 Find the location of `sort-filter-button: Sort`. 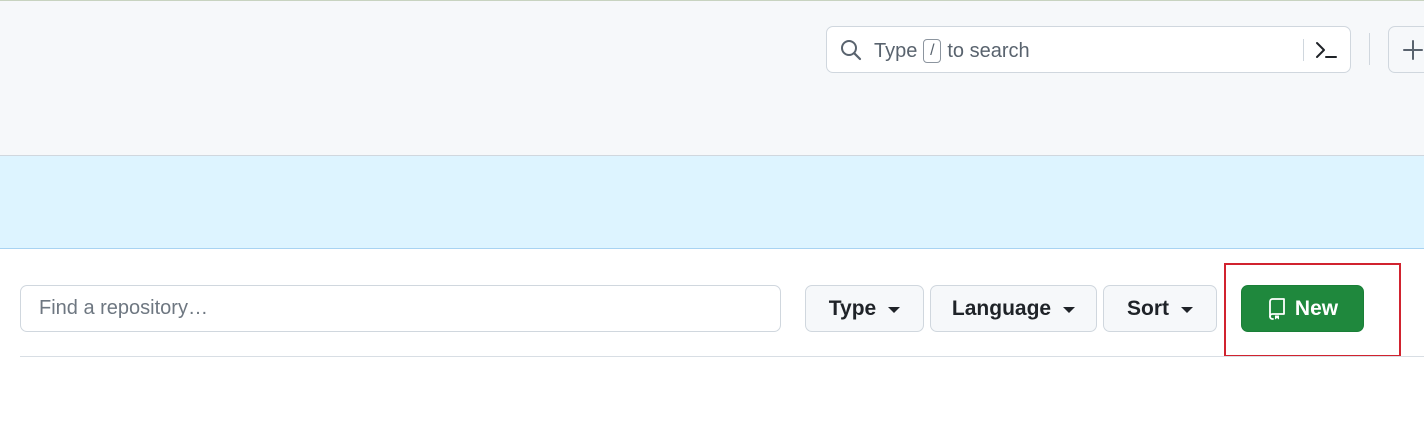

sort-filter-button: Sort is located at coordinates (1160, 308).